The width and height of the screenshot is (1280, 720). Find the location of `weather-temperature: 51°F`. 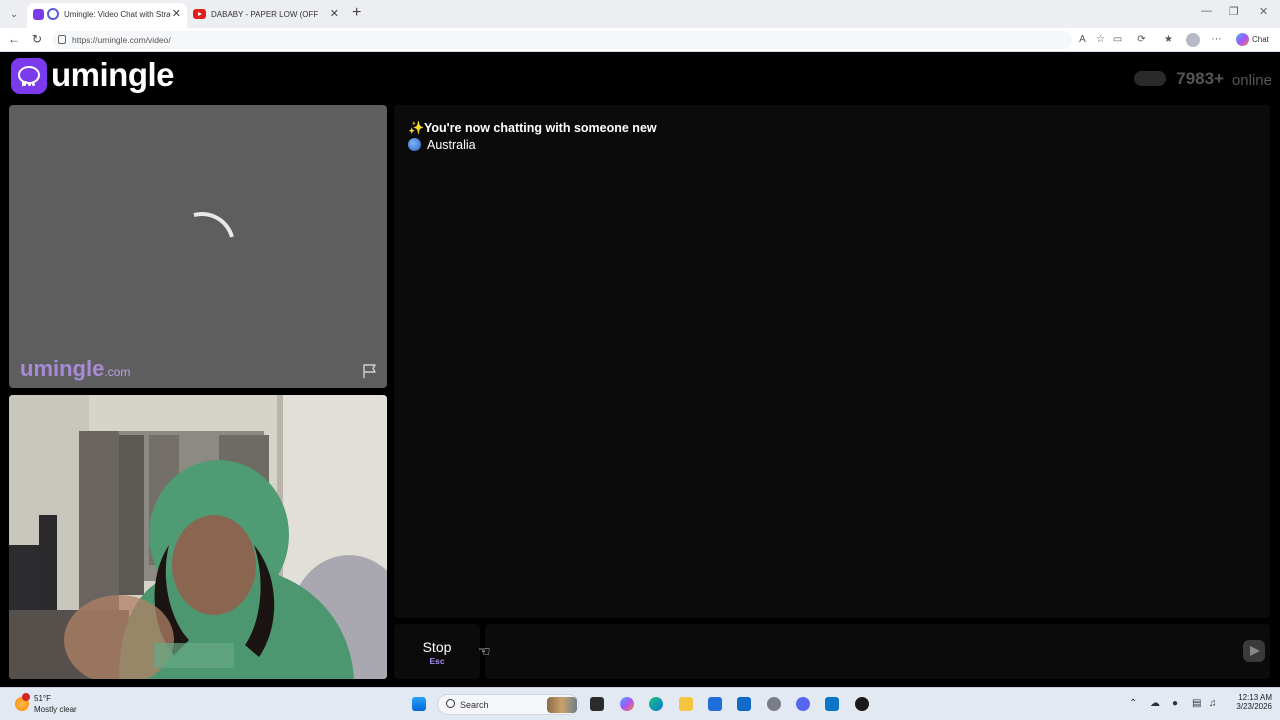

weather-temperature: 51°F is located at coordinates (42, 698).